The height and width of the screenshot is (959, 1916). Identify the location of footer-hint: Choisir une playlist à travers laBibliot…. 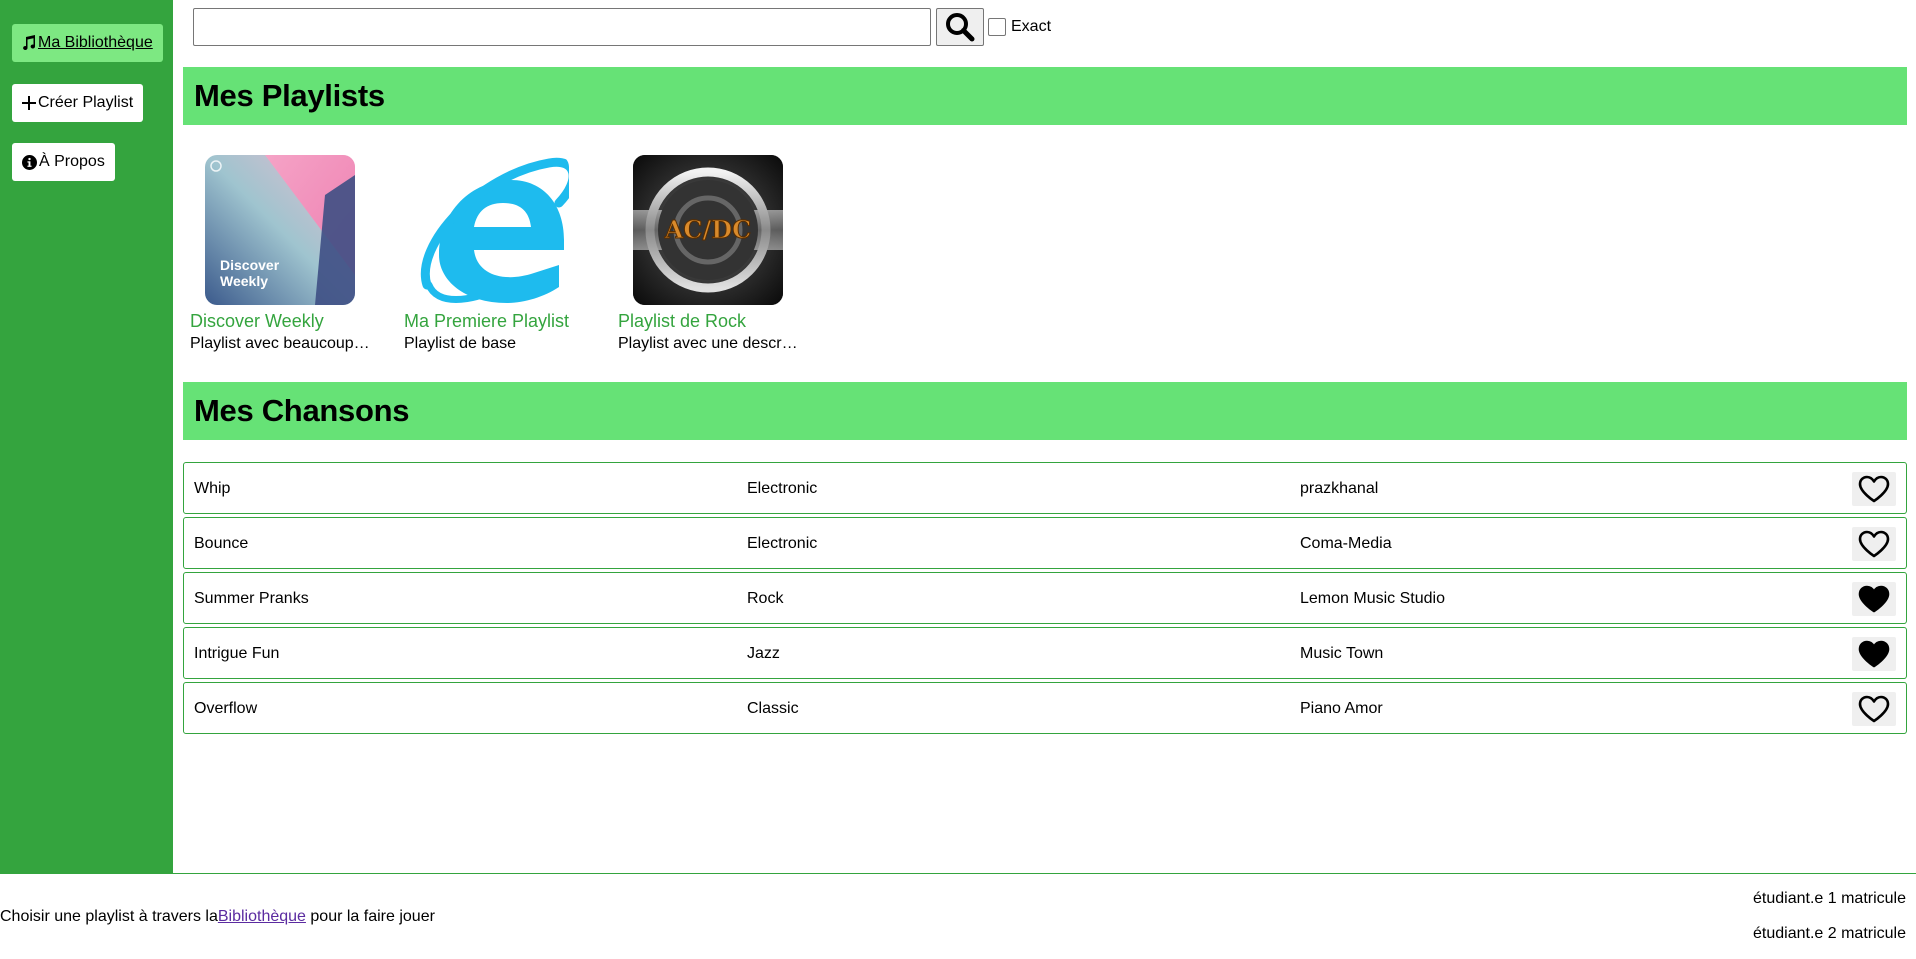
(217, 917).